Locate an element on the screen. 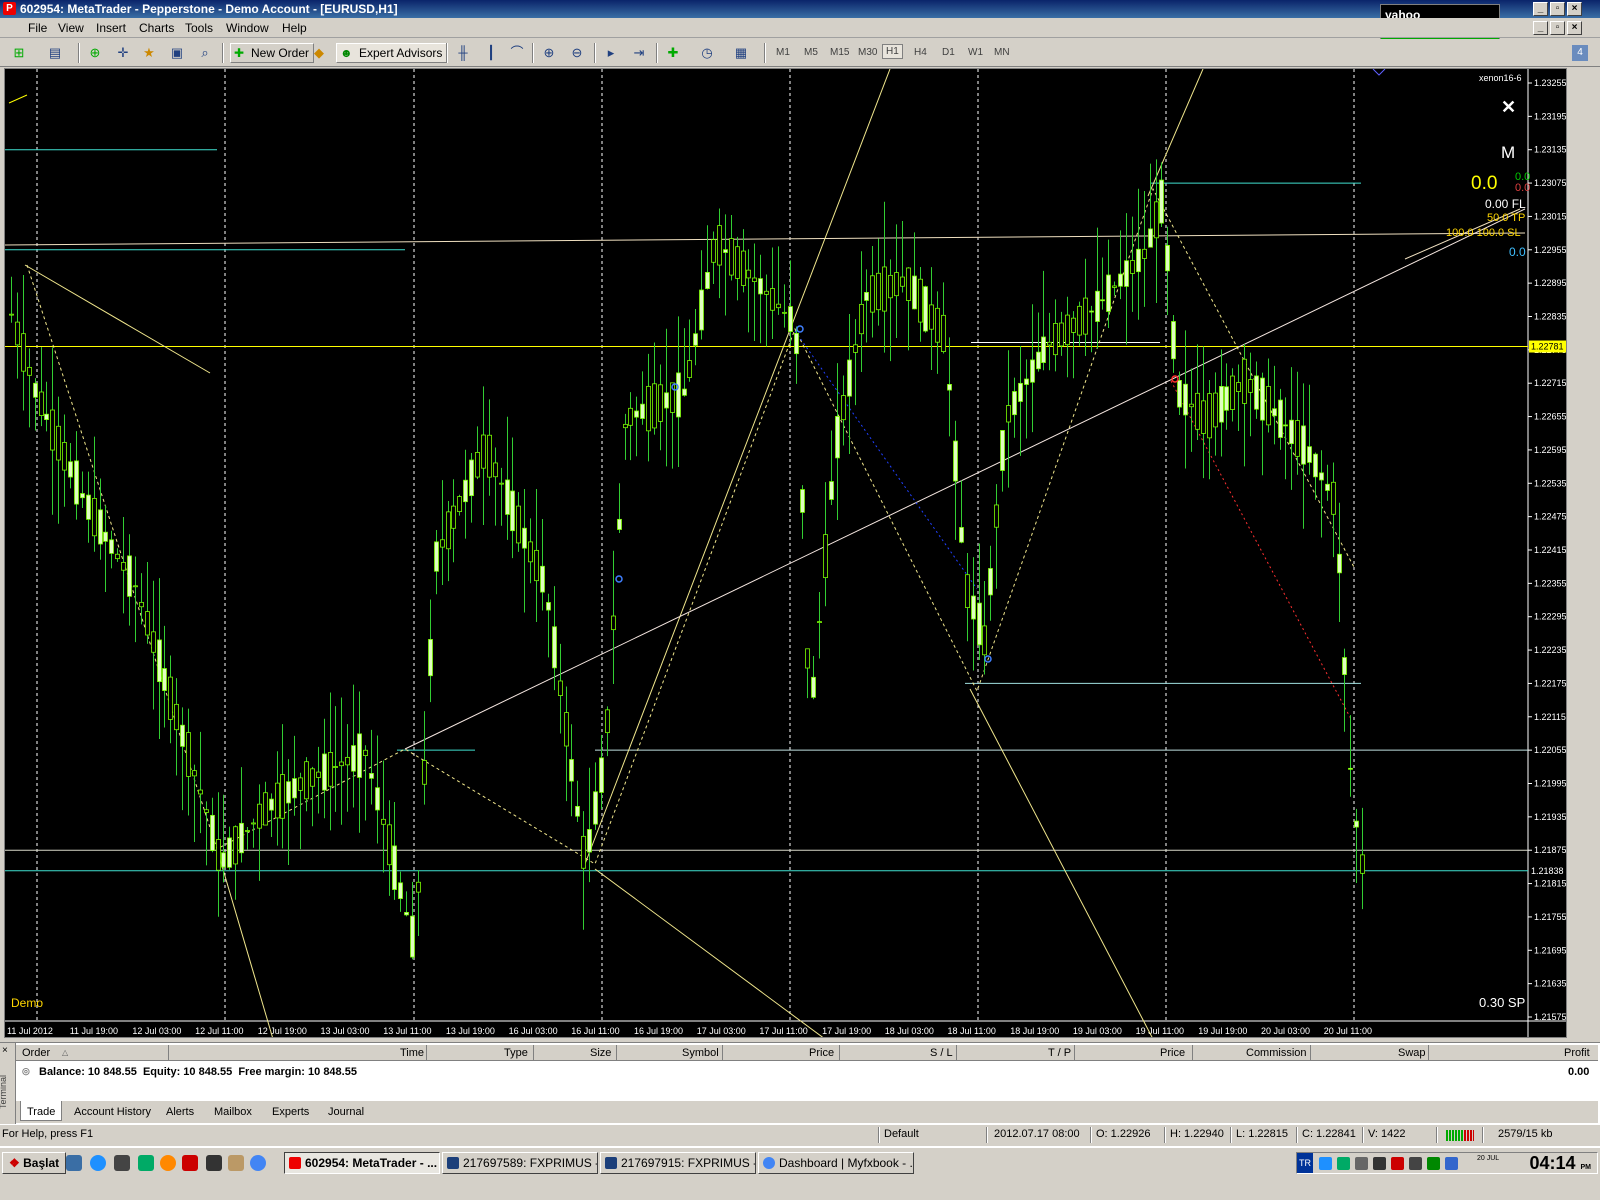 This screenshot has width=1600, height=1200. quick-launch-app2-icon is located at coordinates (146, 1163).